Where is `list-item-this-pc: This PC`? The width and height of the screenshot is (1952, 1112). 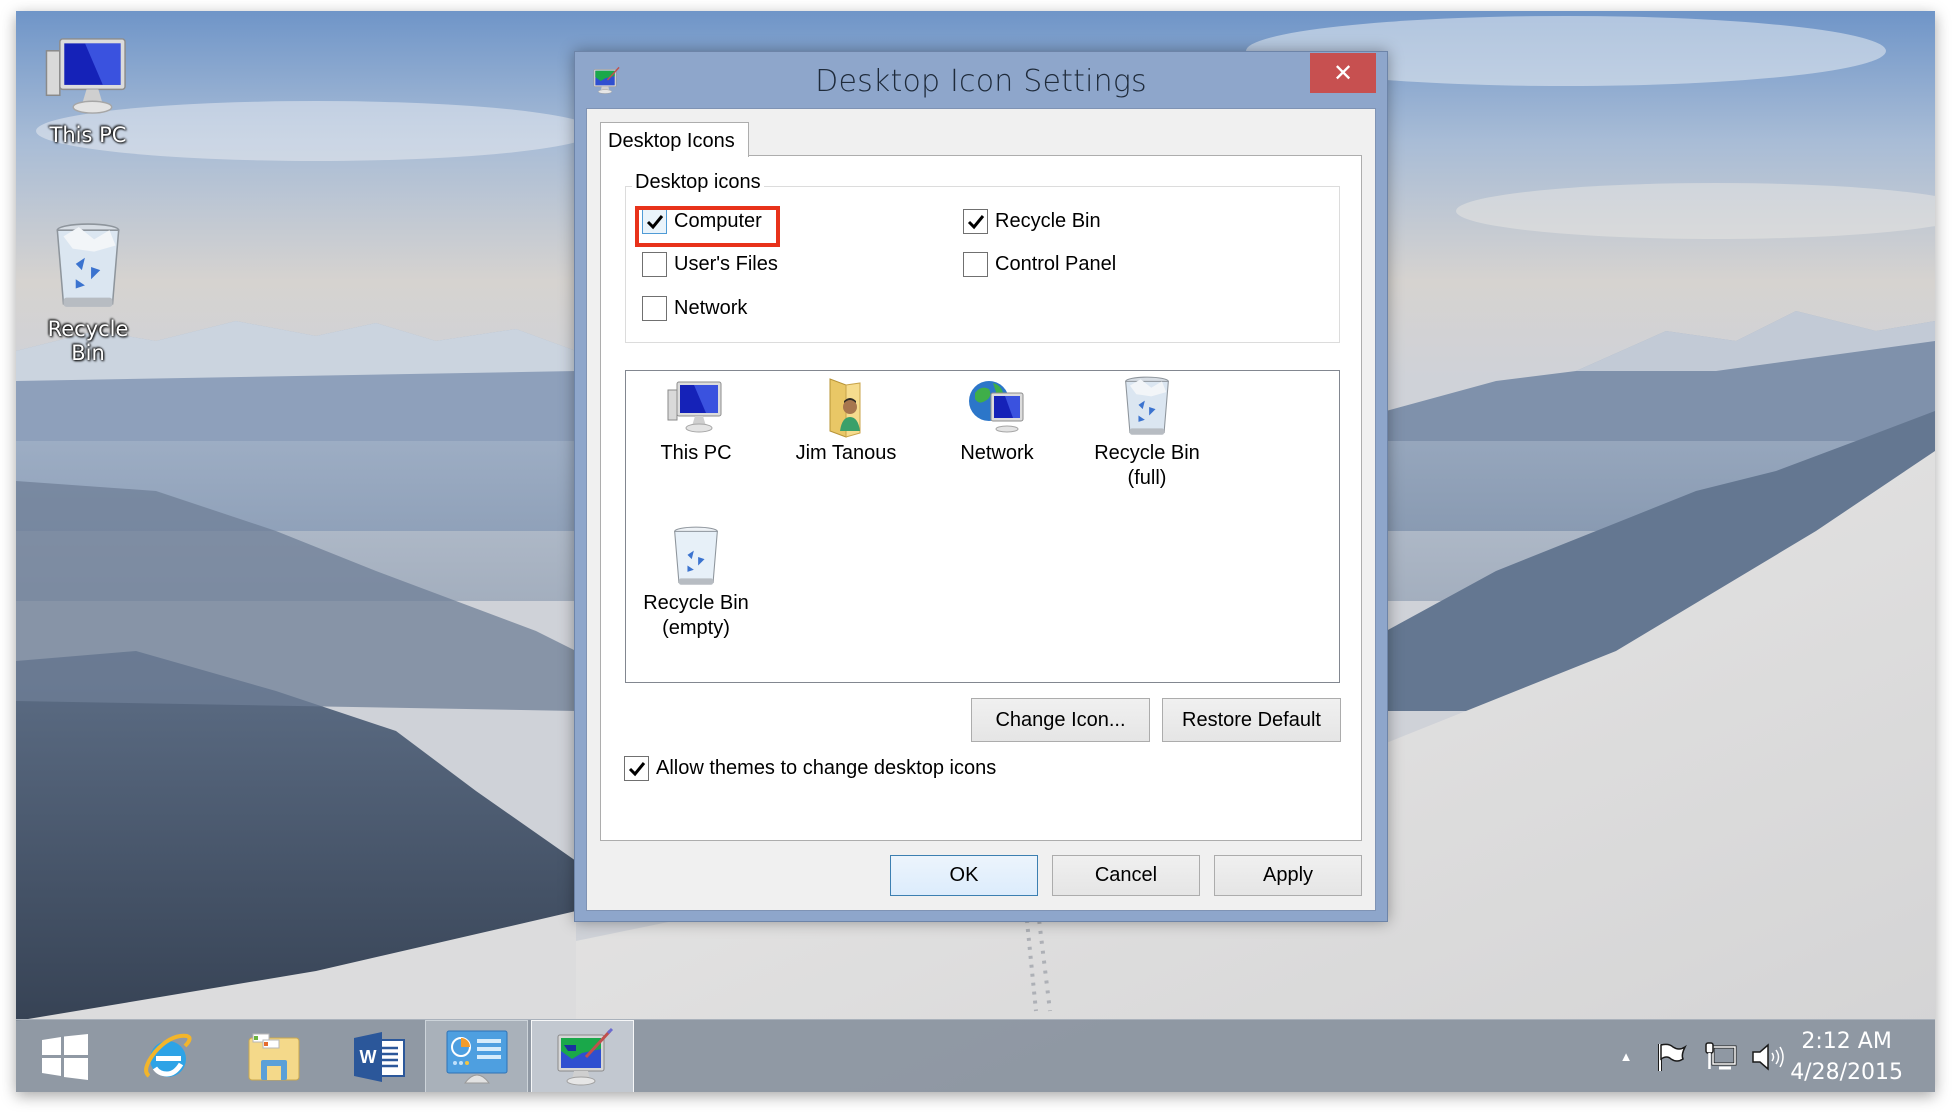 list-item-this-pc: This PC is located at coordinates (696, 420).